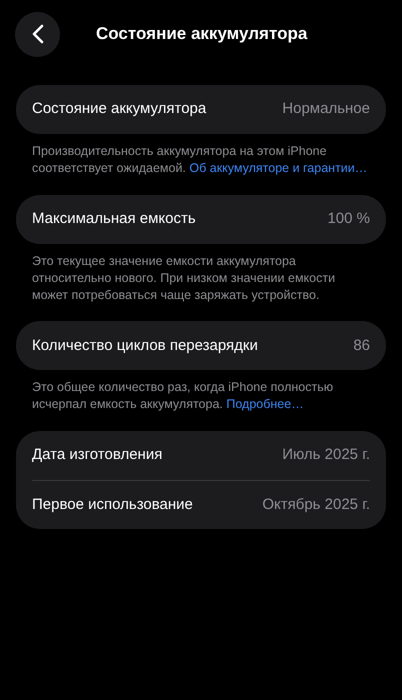  Describe the element at coordinates (97, 455) in the screenshot. I see `row-label: Дата изготовления` at that location.